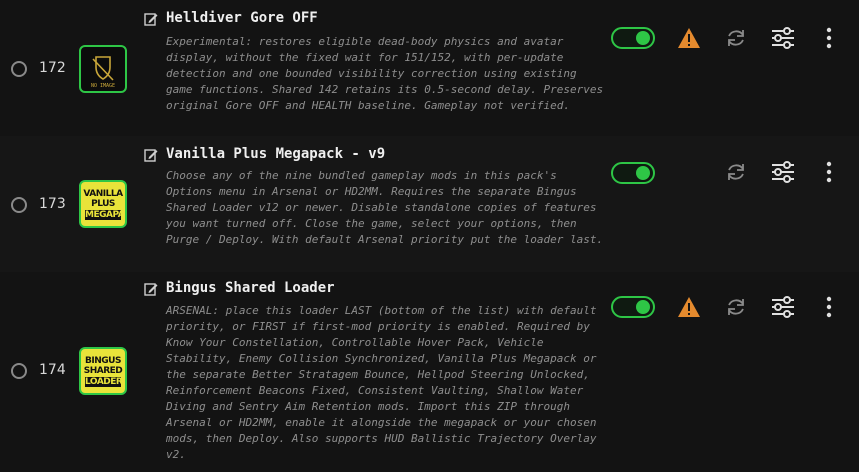 The height and width of the screenshot is (472, 859). I want to click on mod-thumbnail: VANILLA PLUS MEGAPACK, so click(103, 204).